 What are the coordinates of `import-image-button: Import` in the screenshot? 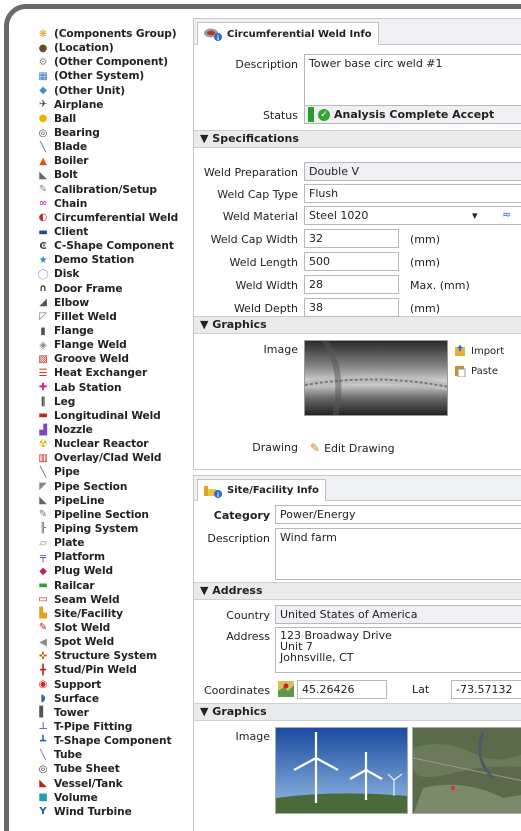 It's located at (479, 351).